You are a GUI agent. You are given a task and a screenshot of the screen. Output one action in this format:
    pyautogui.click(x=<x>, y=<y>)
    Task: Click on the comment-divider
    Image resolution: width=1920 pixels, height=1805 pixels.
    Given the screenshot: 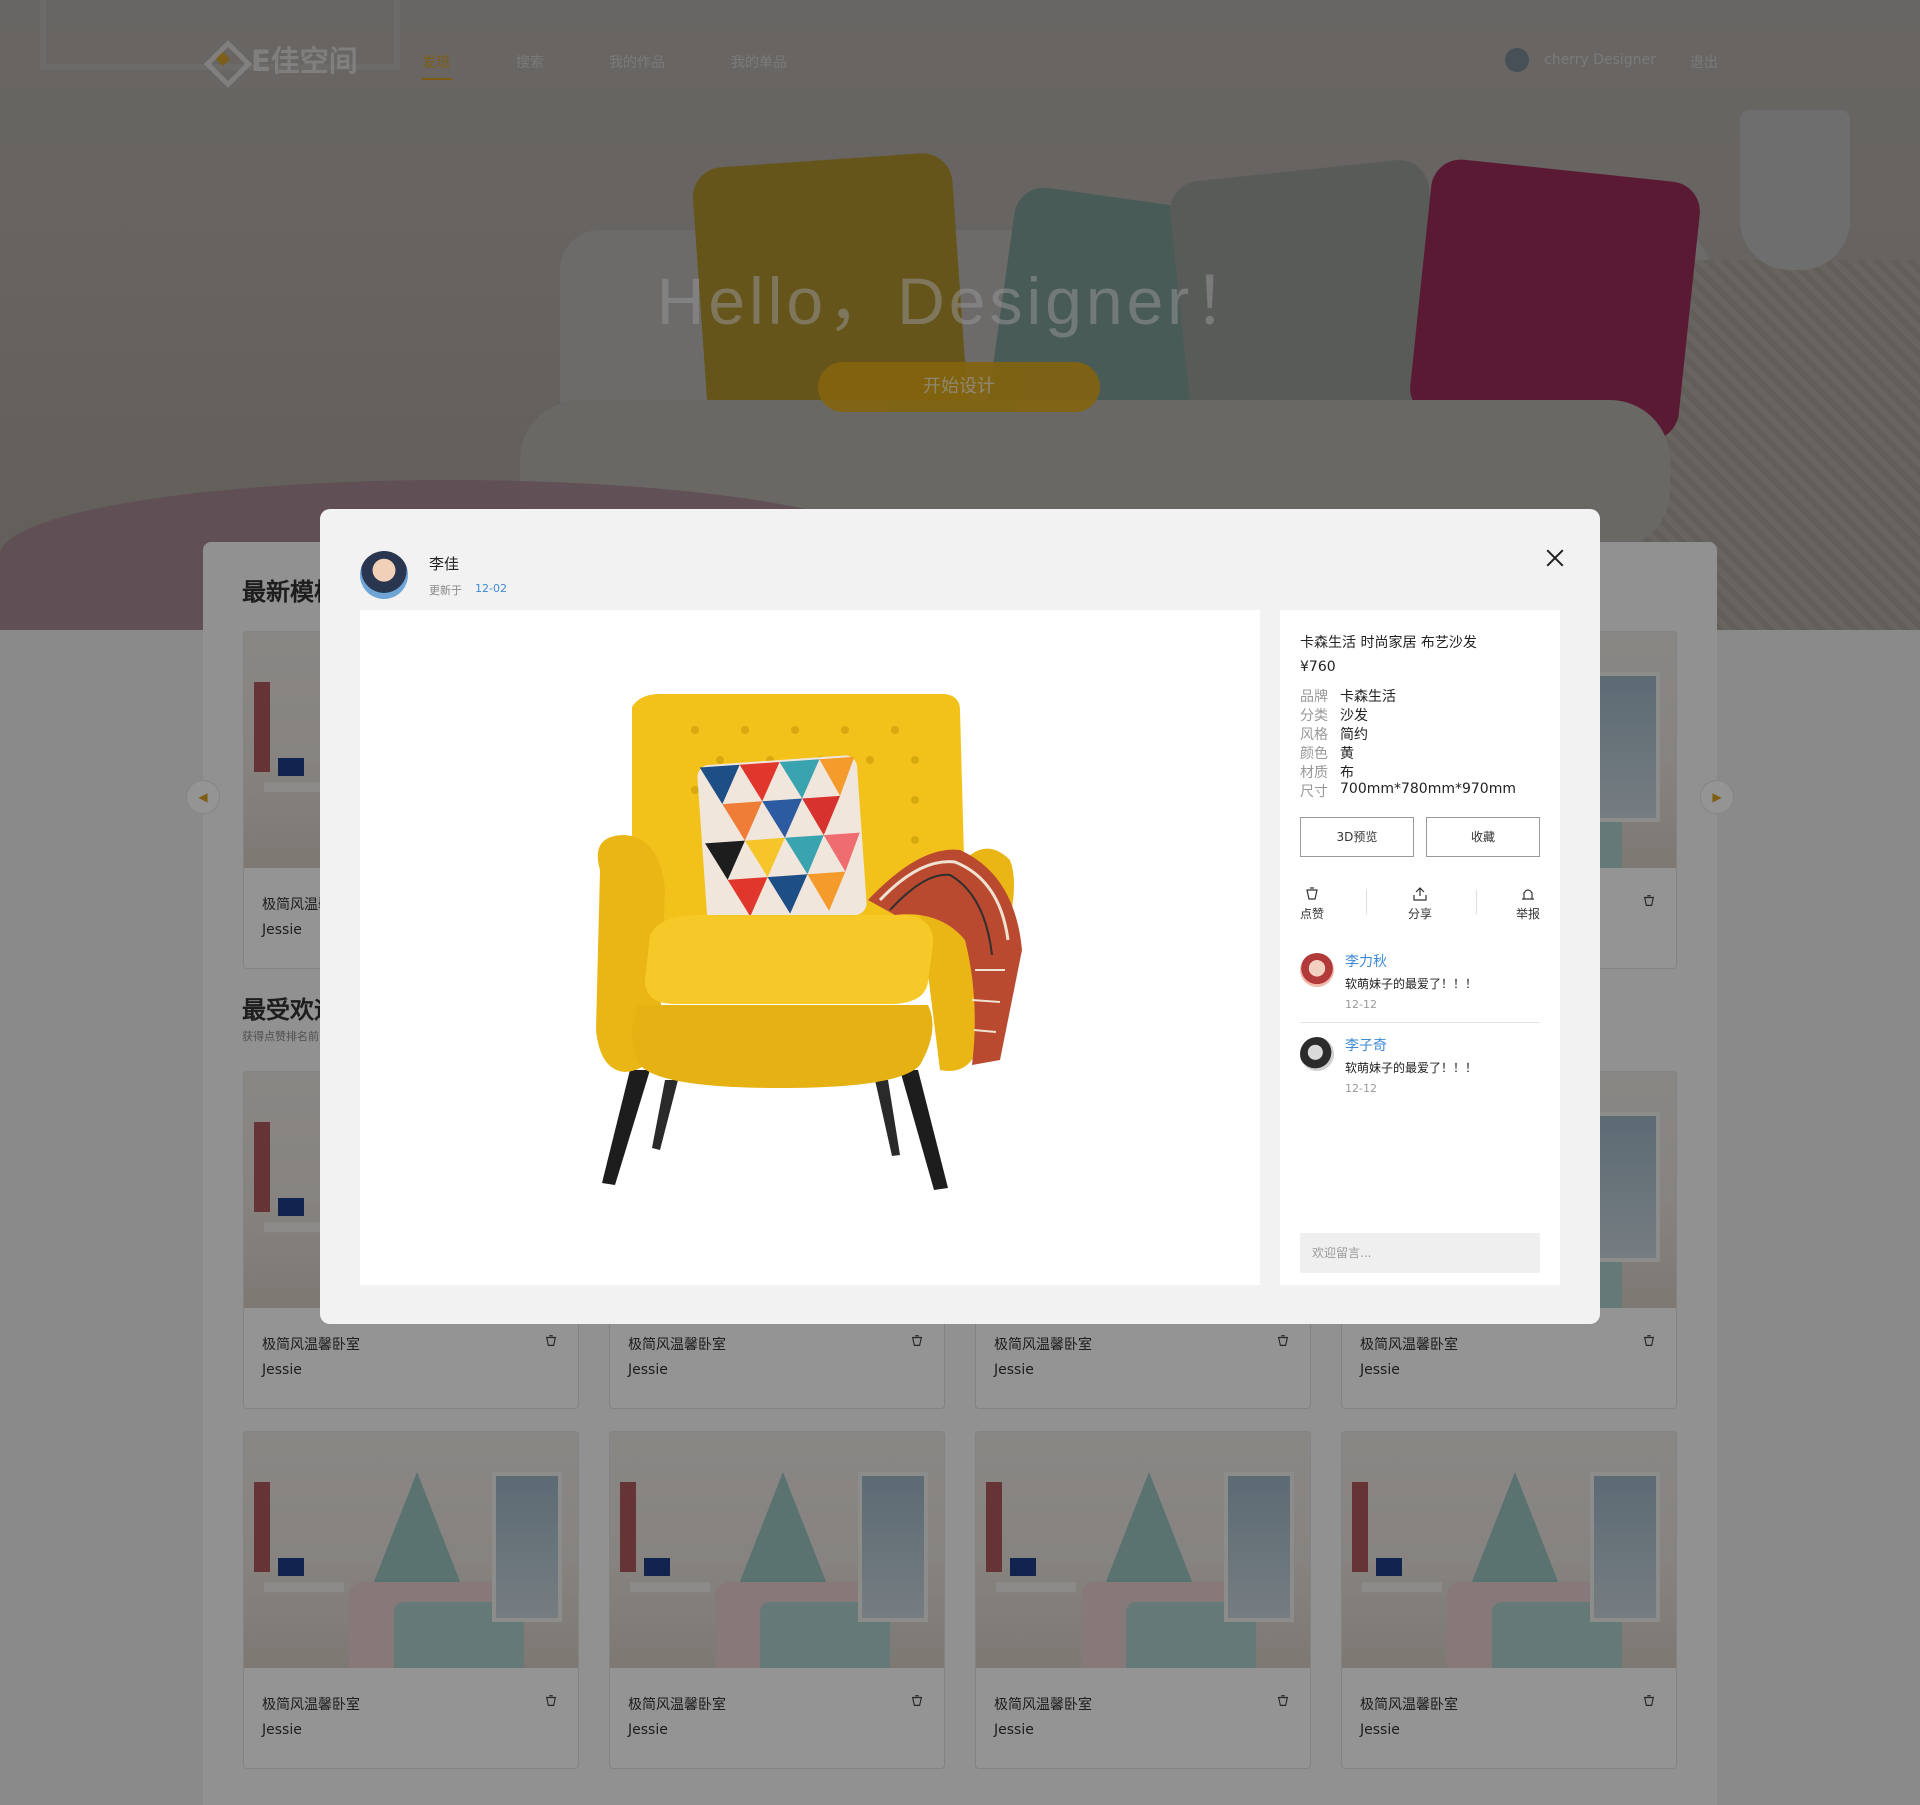 What is the action you would take?
    pyautogui.click(x=1420, y=1022)
    